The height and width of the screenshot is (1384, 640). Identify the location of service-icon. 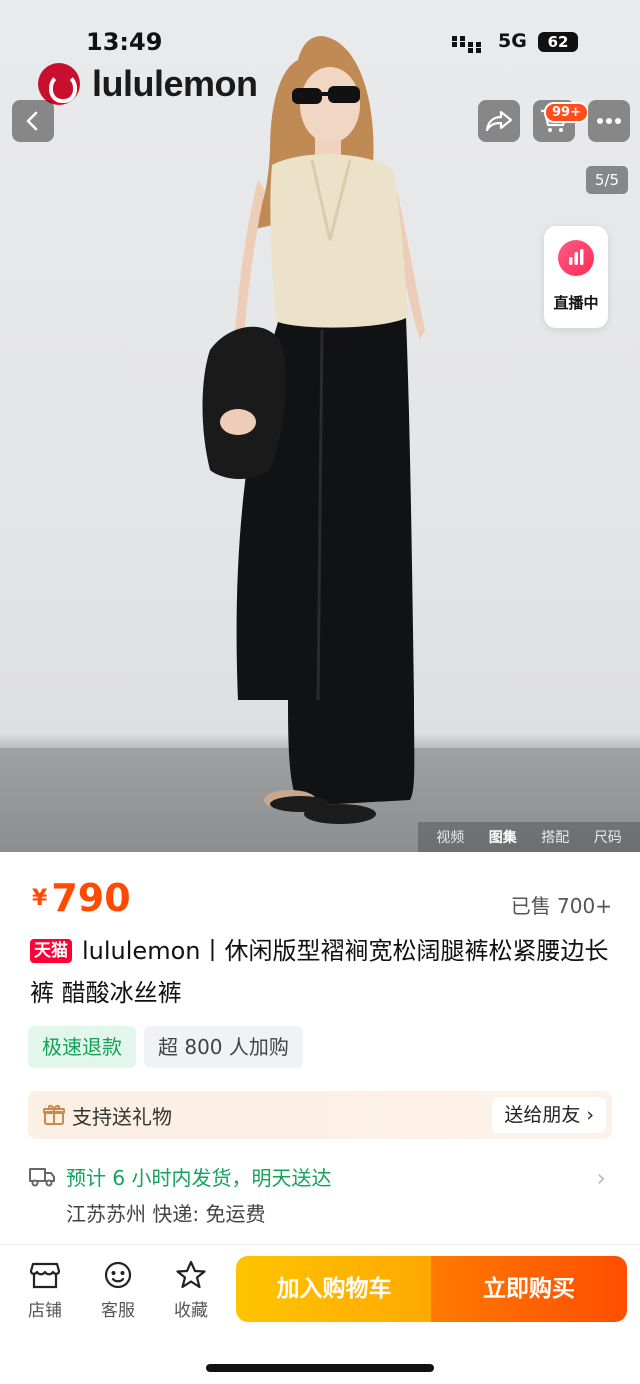
(118, 1275).